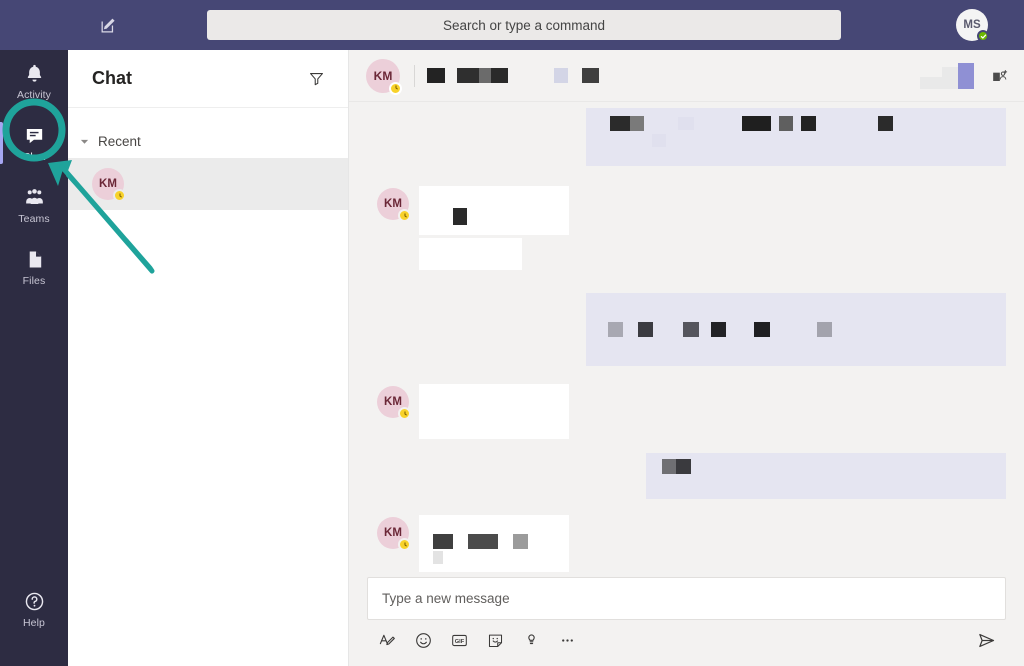  What do you see at coordinates (34, 156) in the screenshot?
I see `sidebar-label-chat: Chat` at bounding box center [34, 156].